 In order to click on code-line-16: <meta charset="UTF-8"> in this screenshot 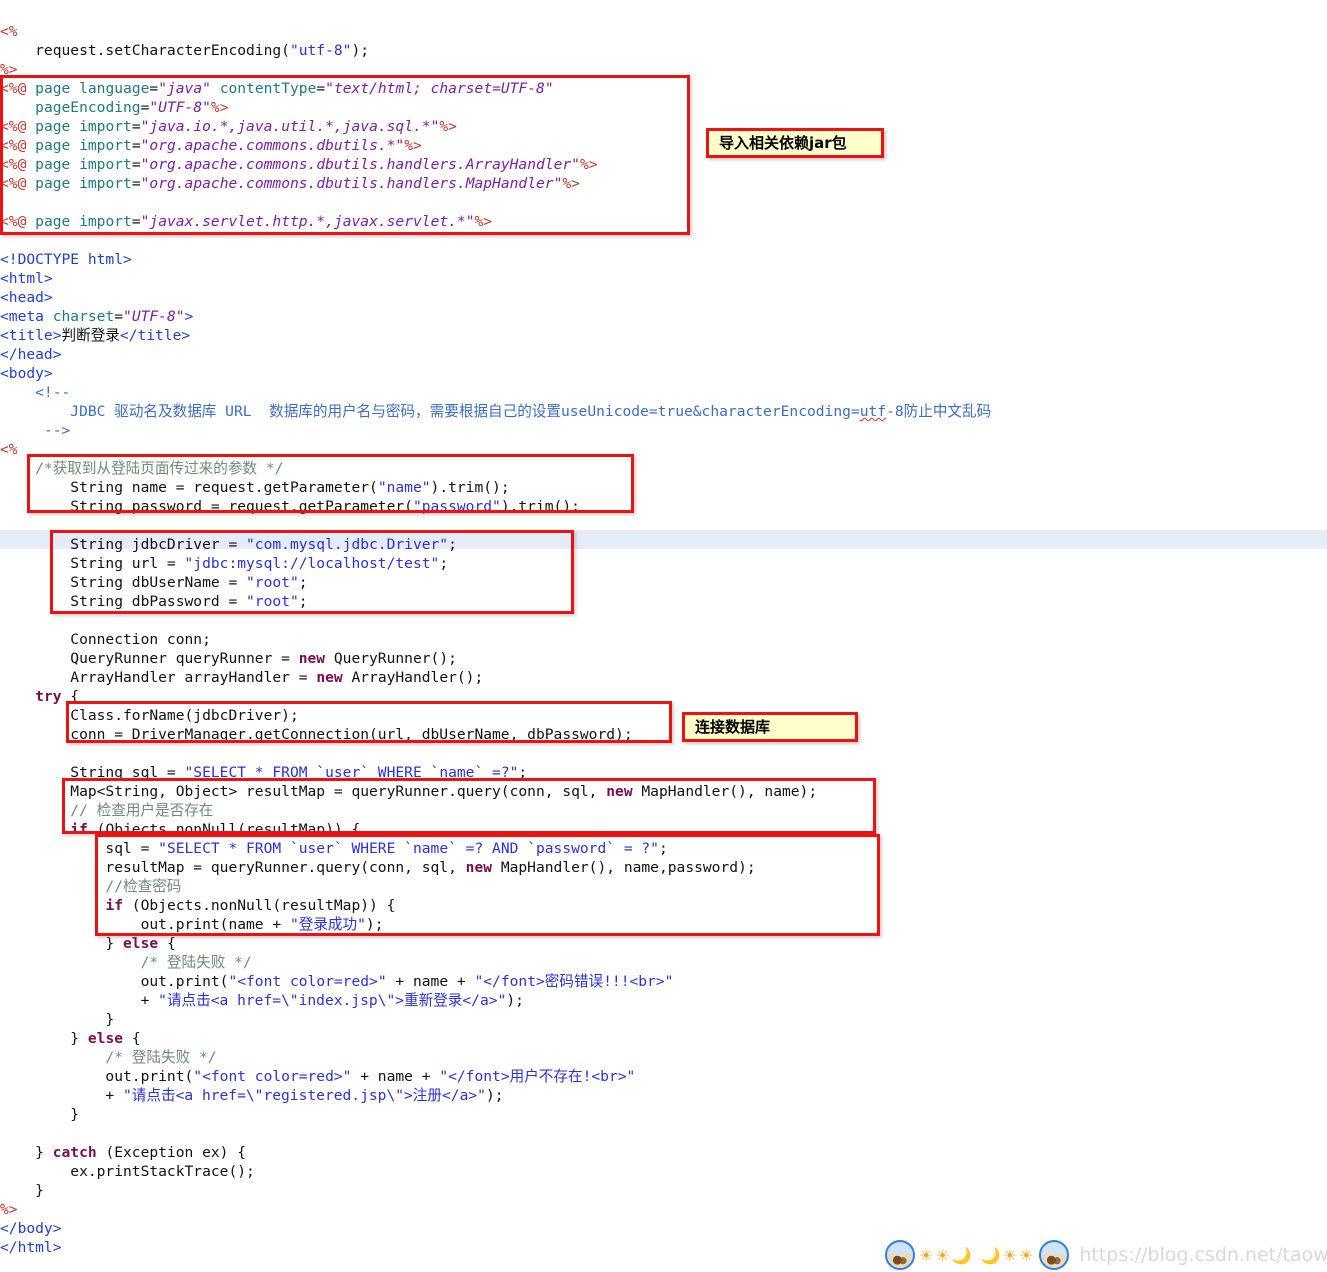, I will do `click(97, 316)`.